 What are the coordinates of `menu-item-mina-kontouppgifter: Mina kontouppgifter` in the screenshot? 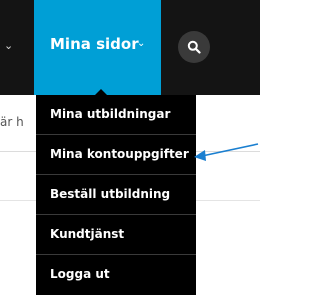 It's located at (116, 155).